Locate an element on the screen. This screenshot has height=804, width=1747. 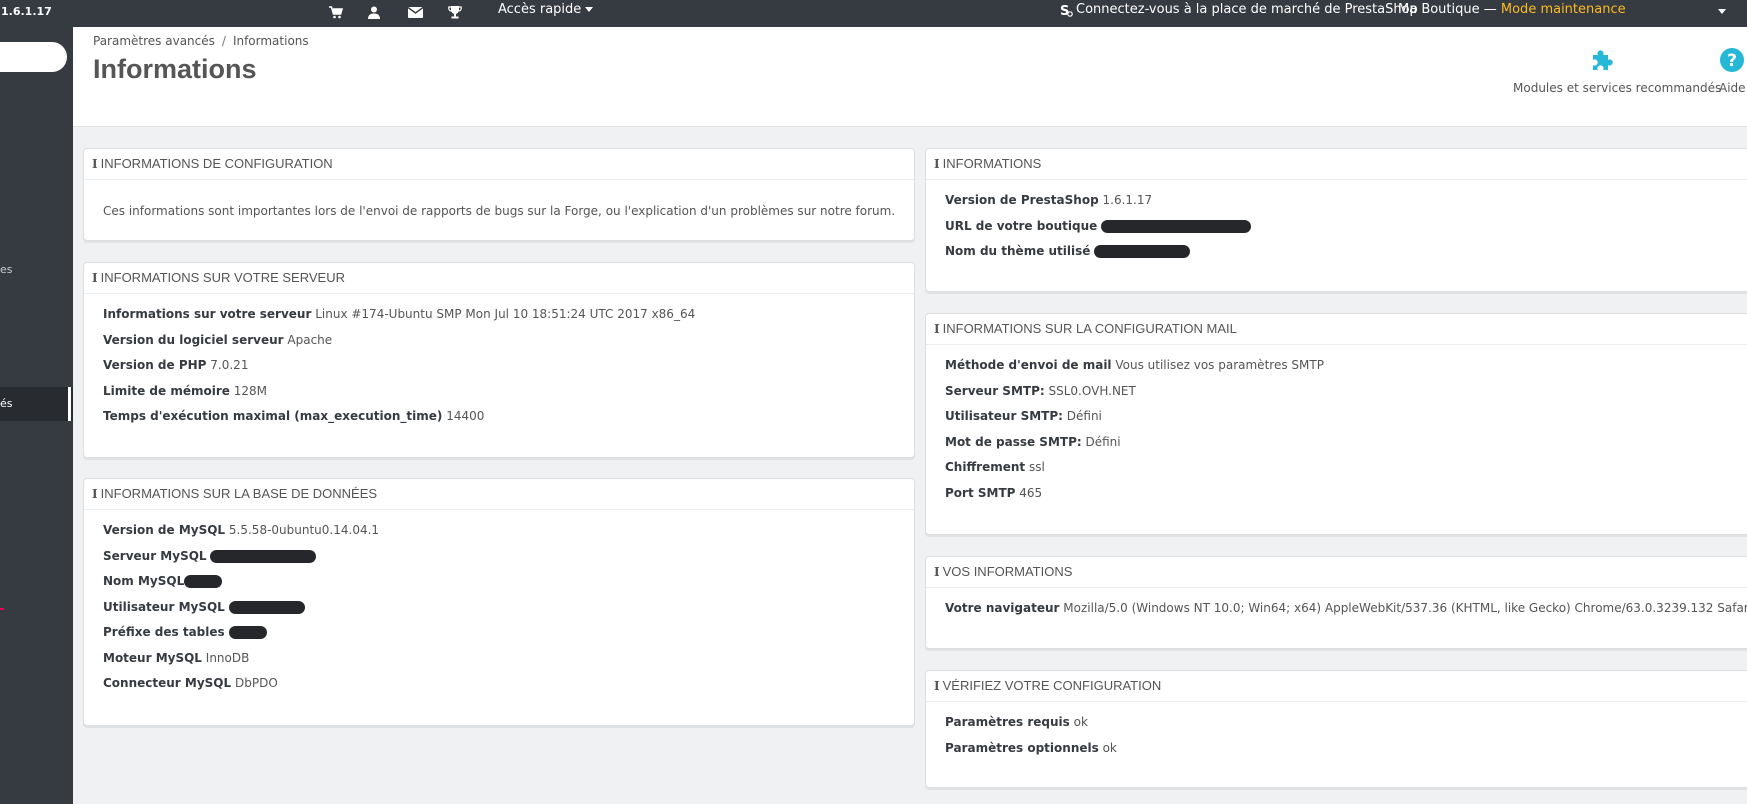
panel-heading: i Vérifiez votre configuration is located at coordinates (1336, 686).